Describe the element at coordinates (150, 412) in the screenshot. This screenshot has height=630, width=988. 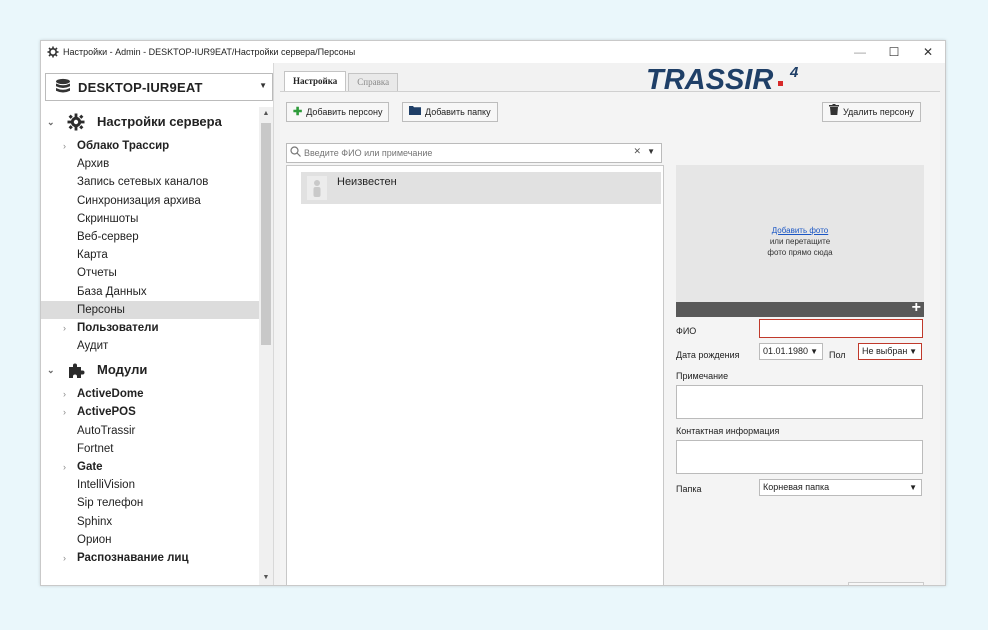
I see `tree-item-activepos: › ActivePOS` at that location.